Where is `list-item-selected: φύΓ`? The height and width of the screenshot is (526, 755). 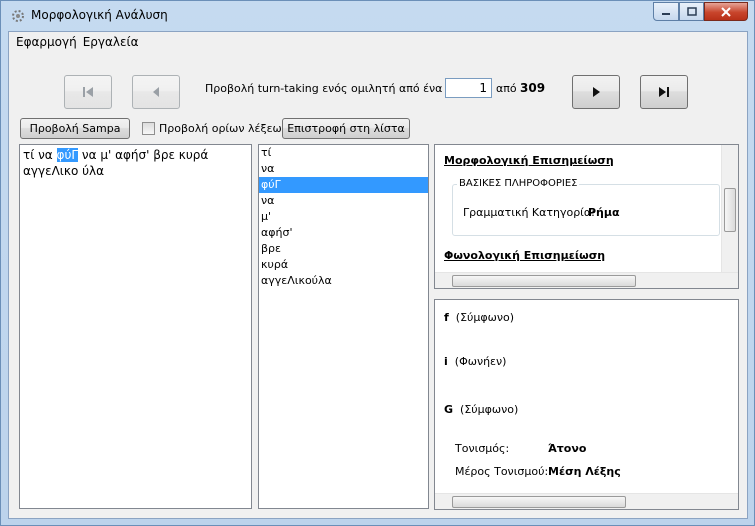
list-item-selected: φύΓ is located at coordinates (343, 185).